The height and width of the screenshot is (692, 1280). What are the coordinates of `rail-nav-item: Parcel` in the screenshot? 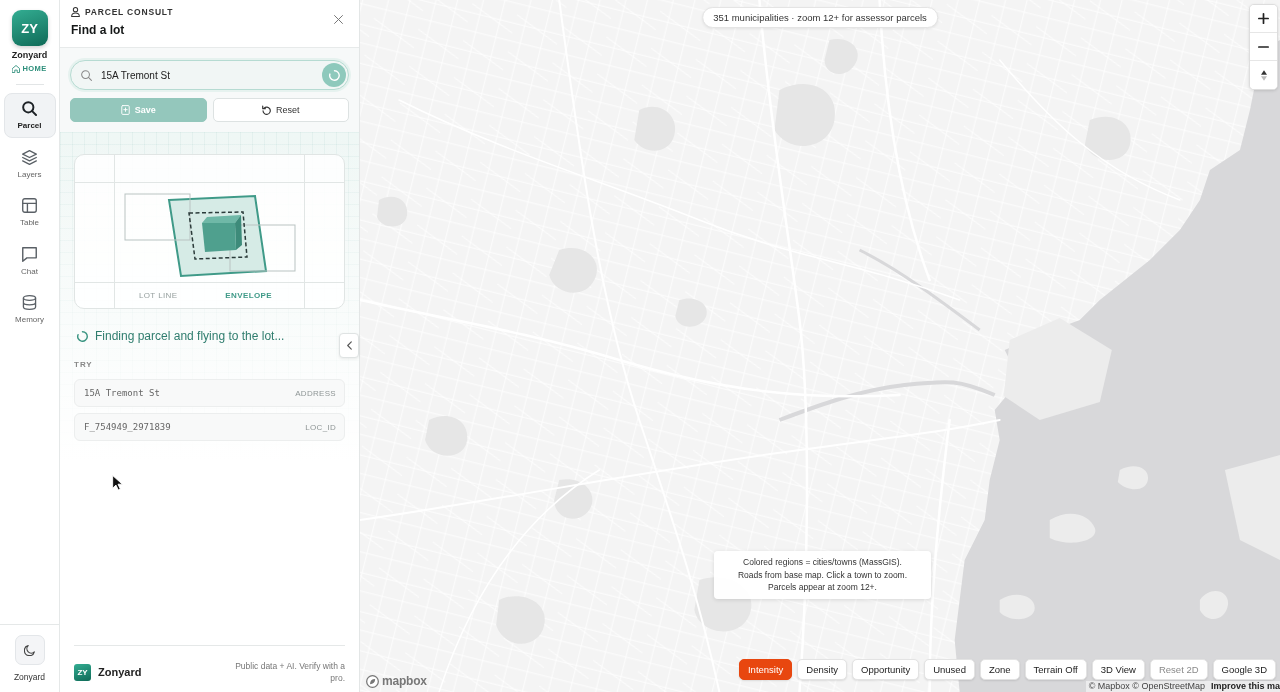 It's located at (29, 115).